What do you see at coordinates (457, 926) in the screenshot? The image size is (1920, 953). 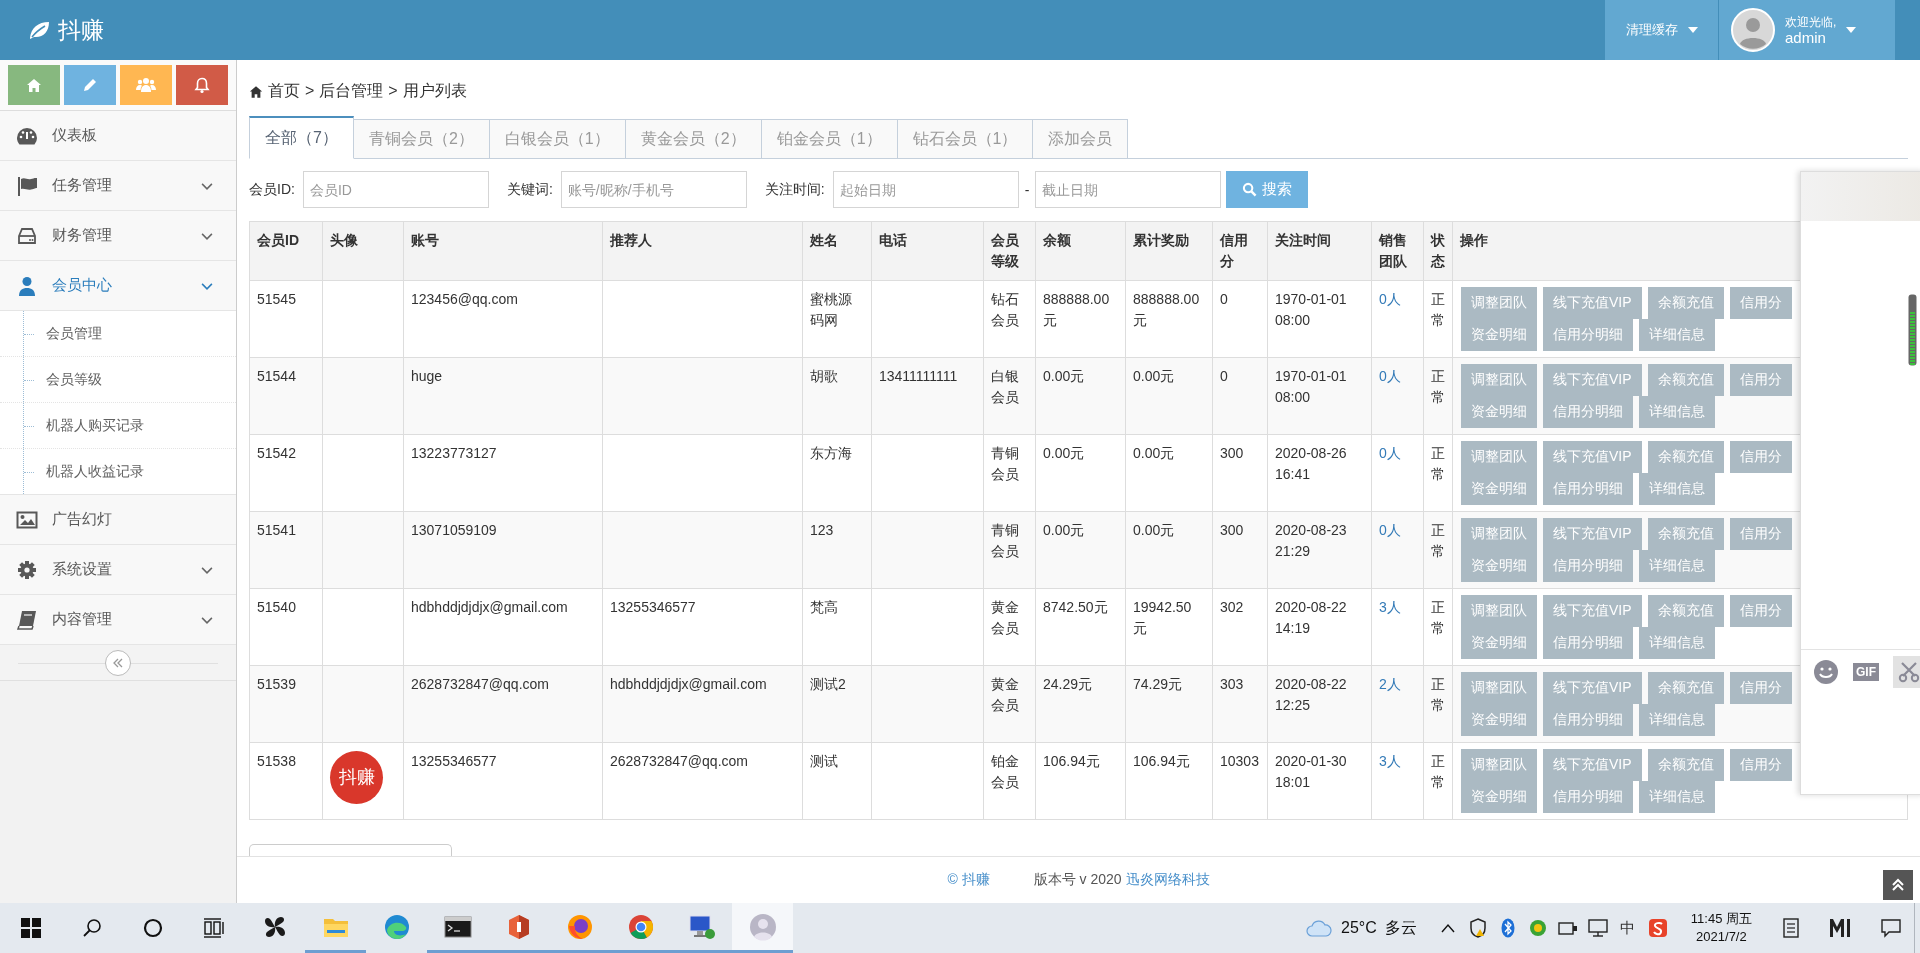 I see `terminal-icon` at bounding box center [457, 926].